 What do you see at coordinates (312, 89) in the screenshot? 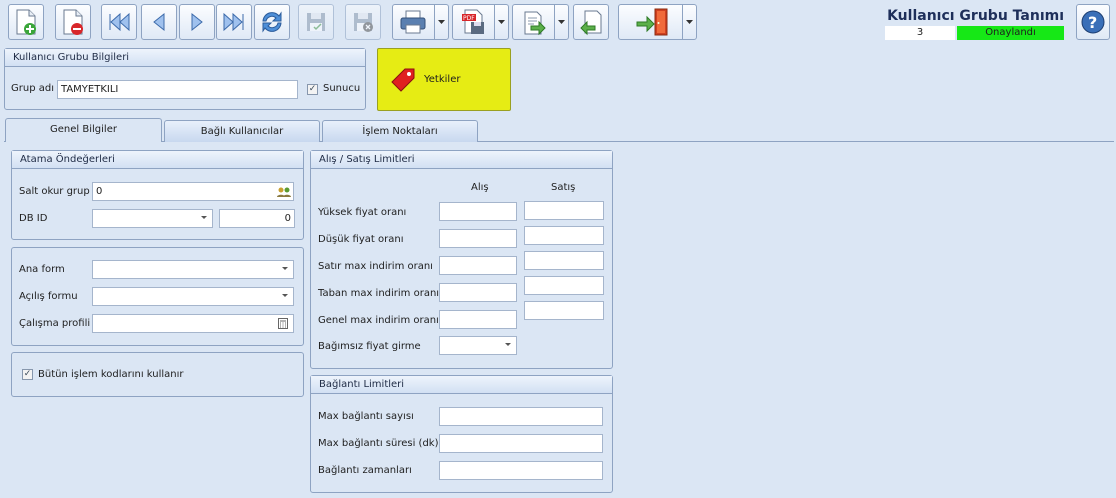
I see `sunucu-checkbox: ✓` at bounding box center [312, 89].